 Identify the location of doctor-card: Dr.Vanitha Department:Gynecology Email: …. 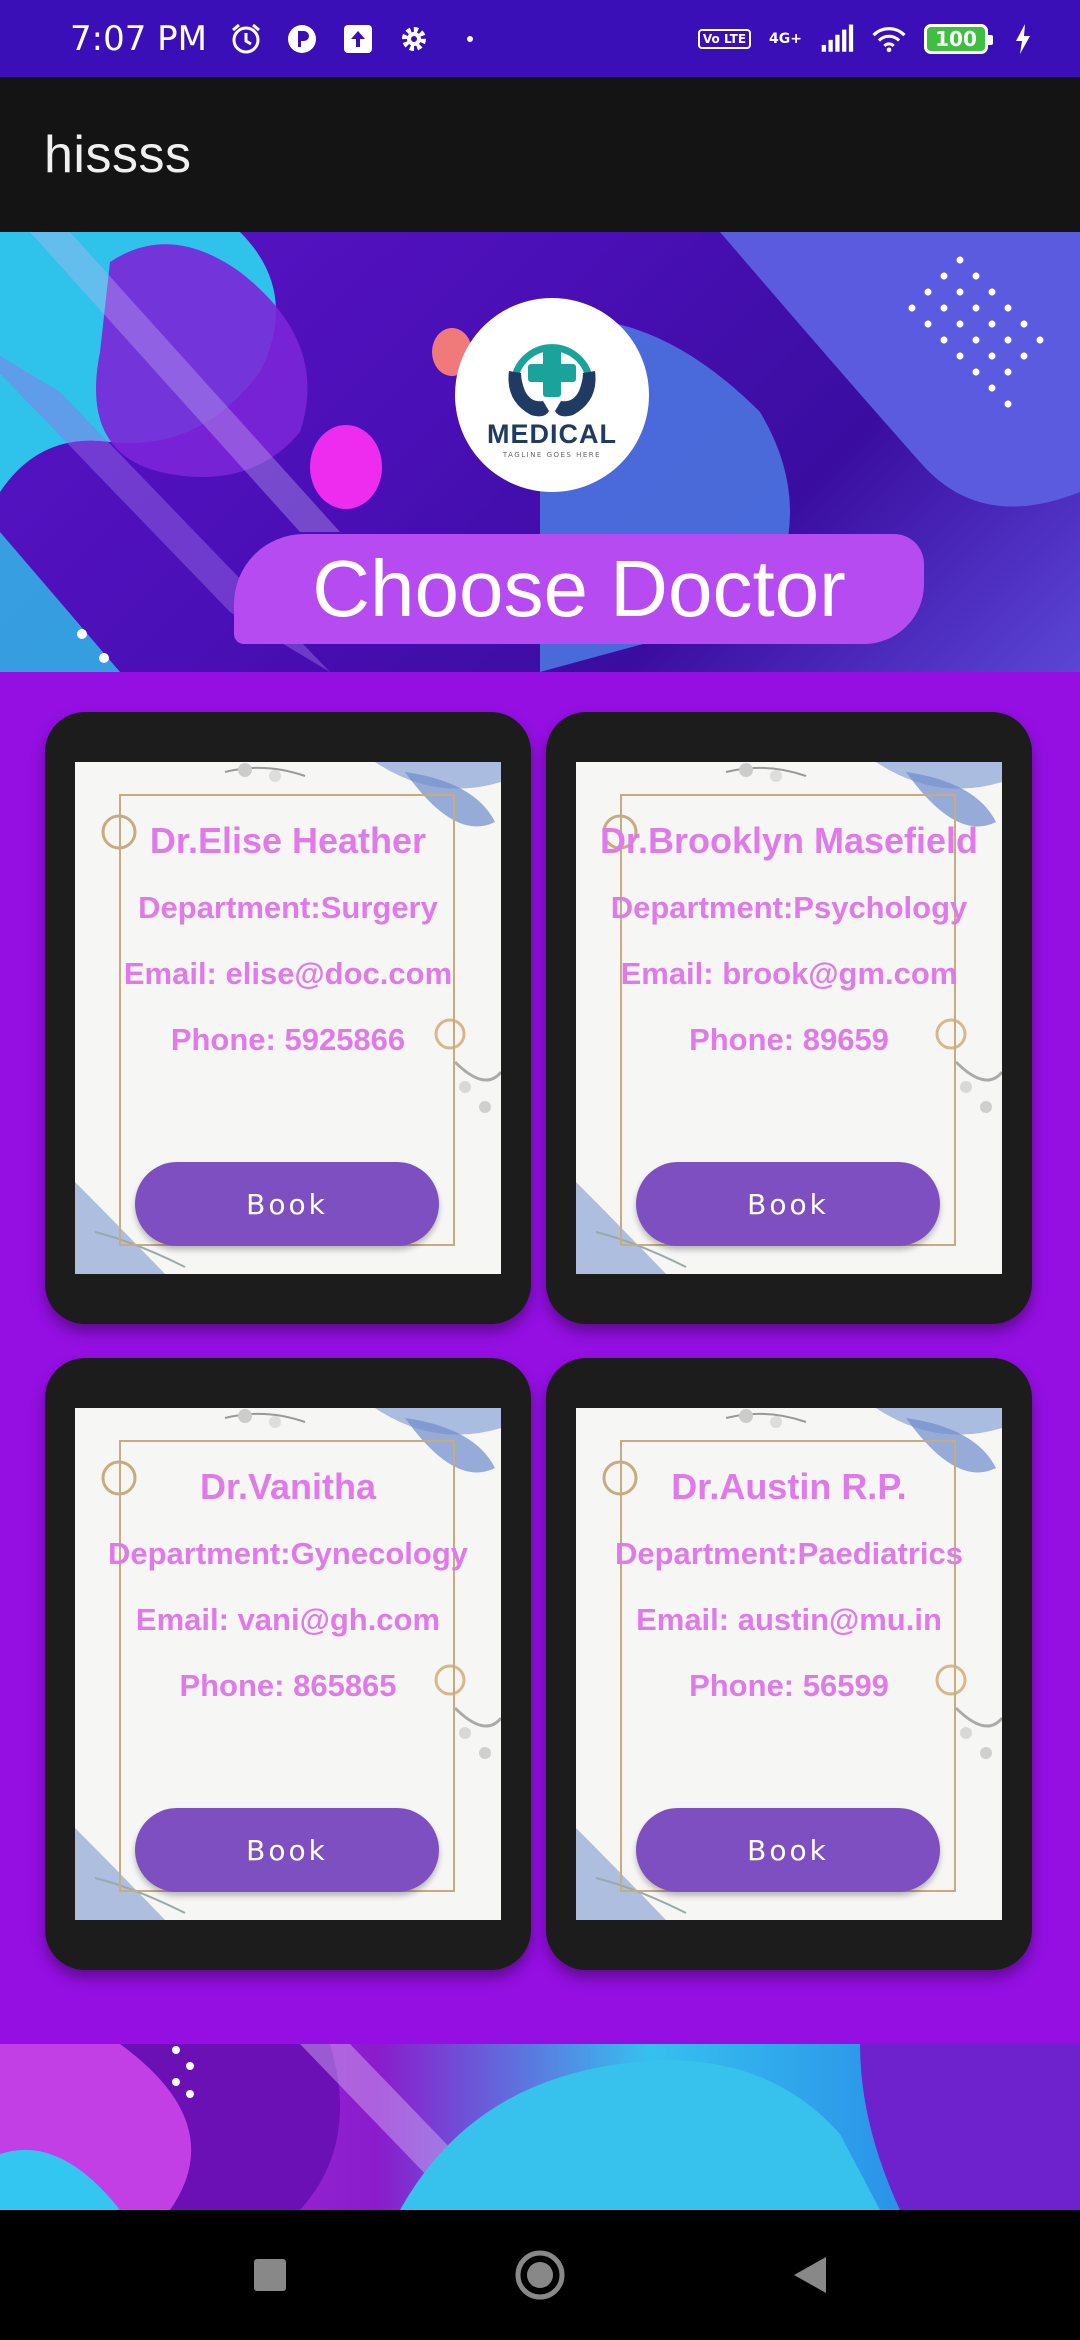
(288, 1664).